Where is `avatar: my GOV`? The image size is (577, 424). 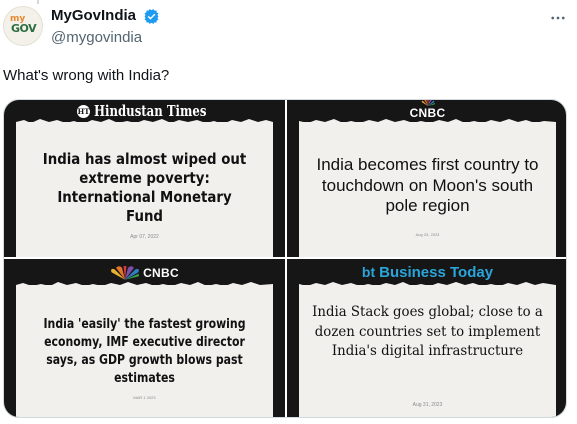
avatar: my GOV is located at coordinates (23, 26).